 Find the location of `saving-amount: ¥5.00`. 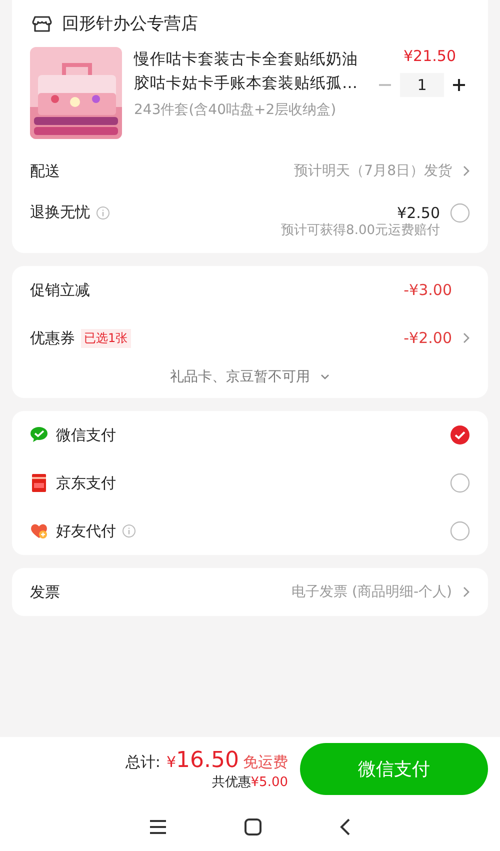

saving-amount: ¥5.00 is located at coordinates (269, 782).